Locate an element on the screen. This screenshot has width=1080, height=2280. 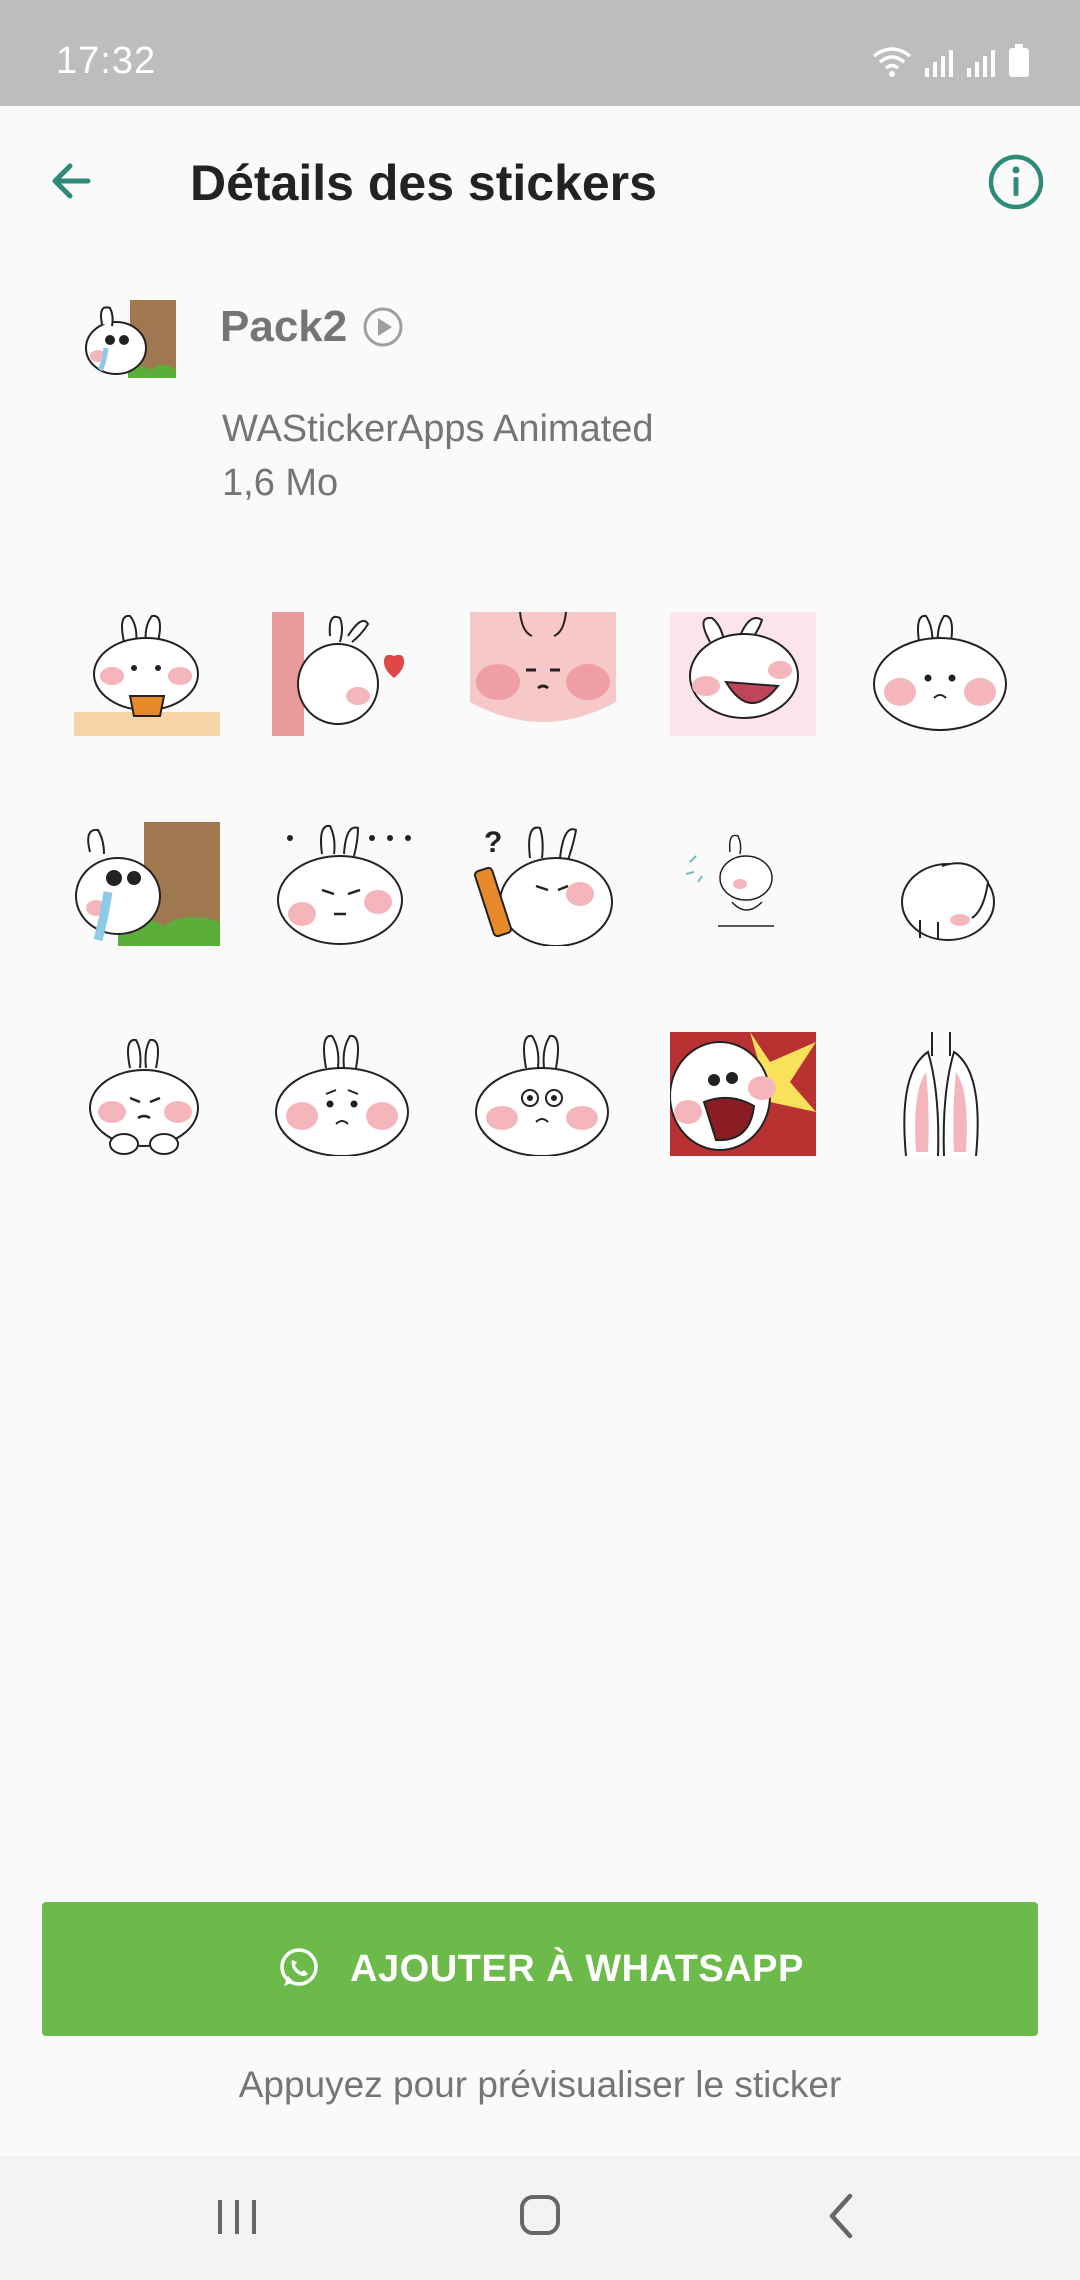
sticker-bunny-sad is located at coordinates (345, 1094).